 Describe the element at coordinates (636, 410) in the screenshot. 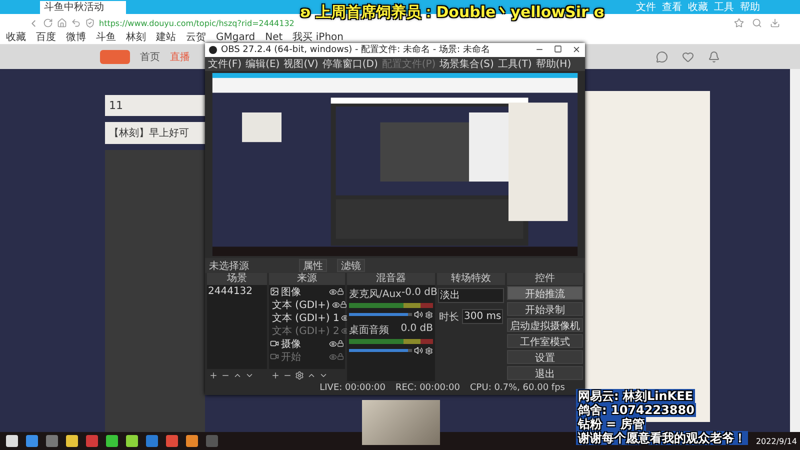

I see `overlay-text: 鸽舍: 1074223880` at that location.